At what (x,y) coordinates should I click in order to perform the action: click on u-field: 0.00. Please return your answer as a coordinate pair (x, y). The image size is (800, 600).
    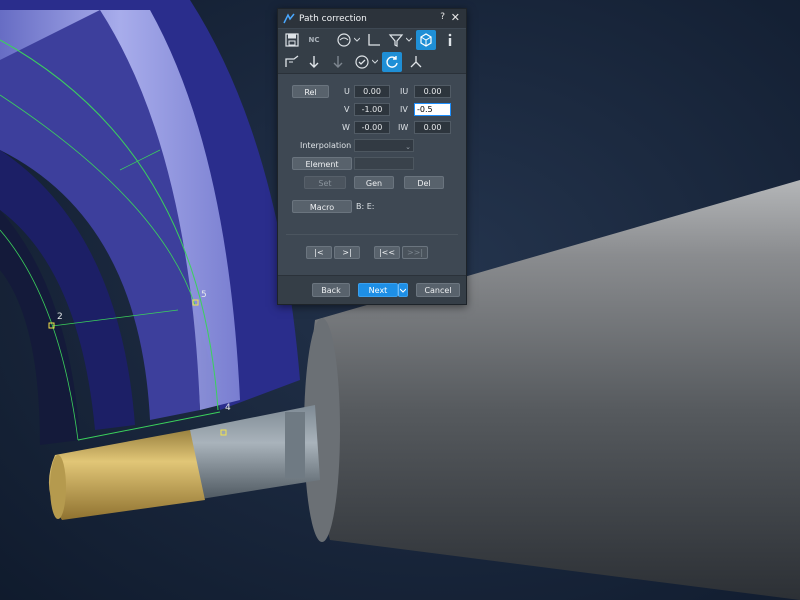
    Looking at the image, I should click on (372, 91).